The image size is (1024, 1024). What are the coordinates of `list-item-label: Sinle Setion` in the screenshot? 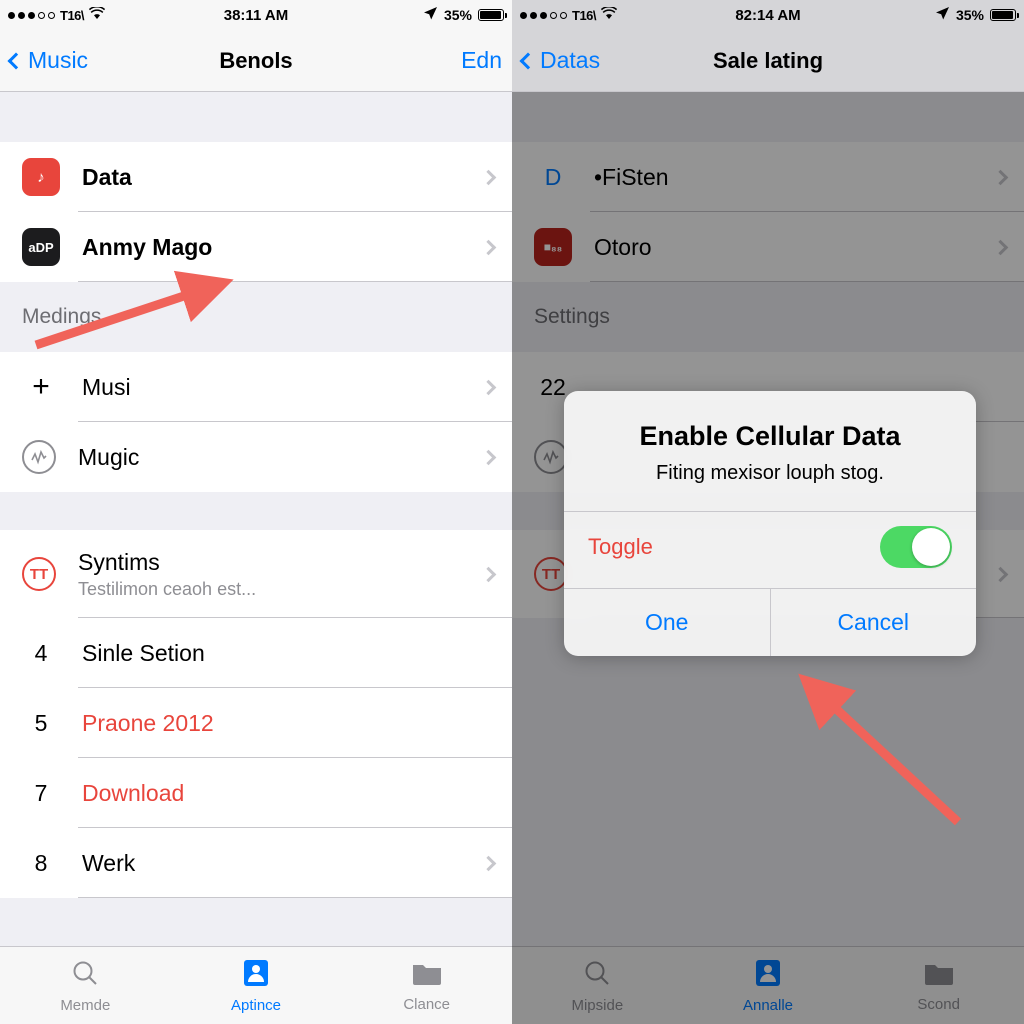 It's located at (143, 652).